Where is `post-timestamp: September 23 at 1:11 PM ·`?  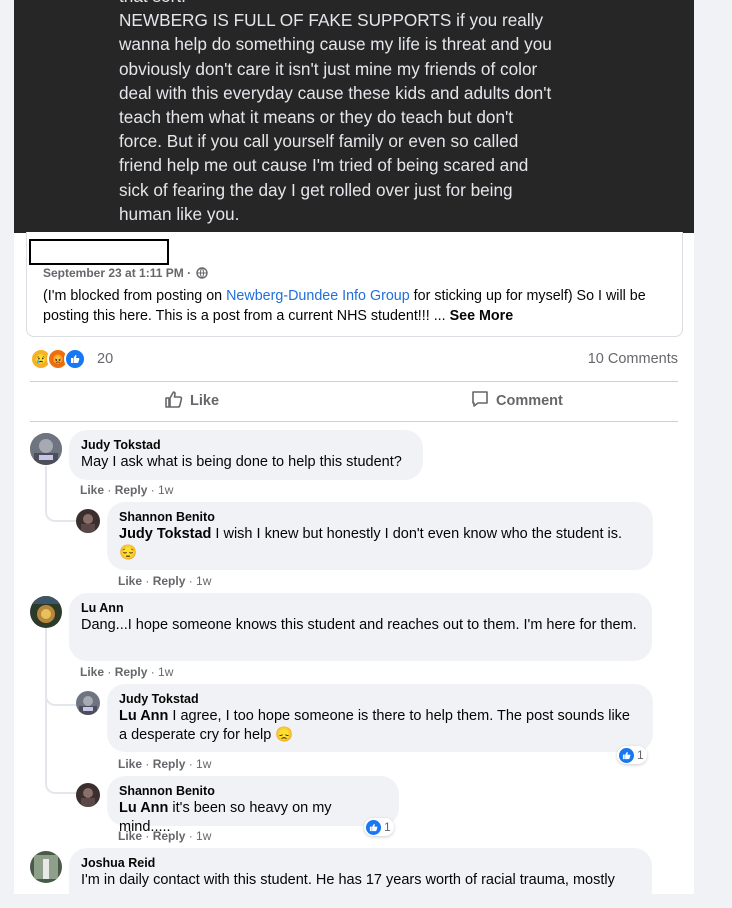 post-timestamp: September 23 at 1:11 PM · is located at coordinates (126, 274).